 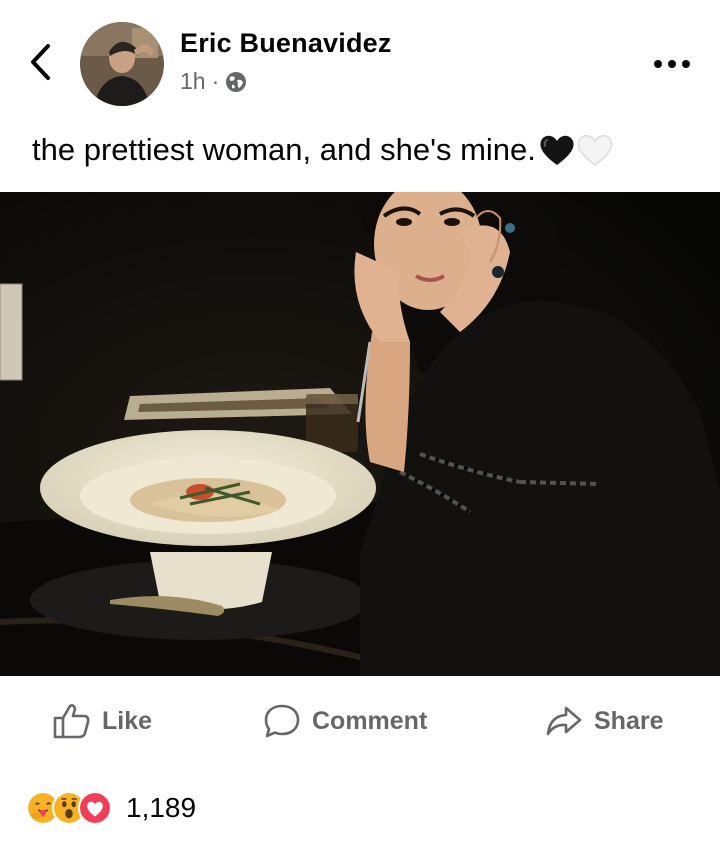 What do you see at coordinates (193, 81) in the screenshot?
I see `post-time: 1h` at bounding box center [193, 81].